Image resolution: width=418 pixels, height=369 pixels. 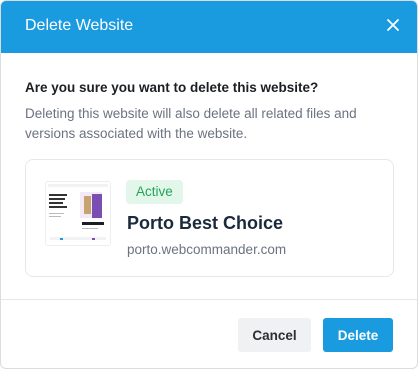 I want to click on dialog-header: Delete Website, so click(x=209, y=27).